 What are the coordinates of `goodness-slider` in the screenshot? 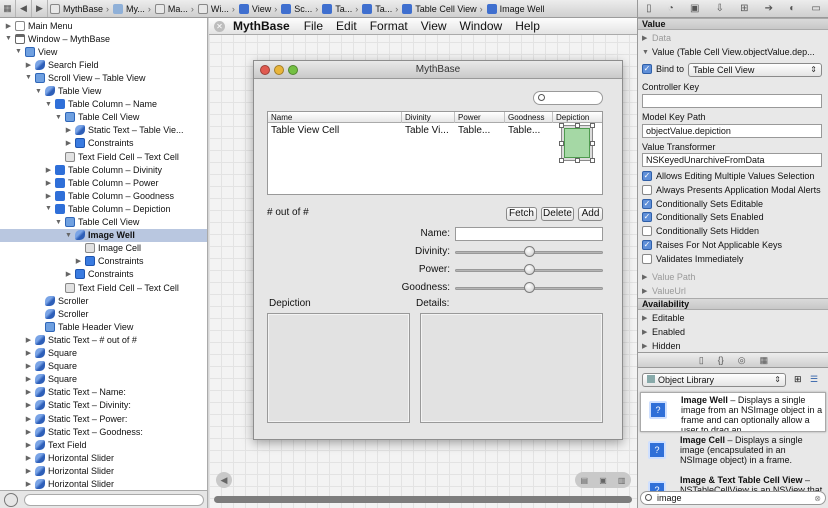 It's located at (529, 287).